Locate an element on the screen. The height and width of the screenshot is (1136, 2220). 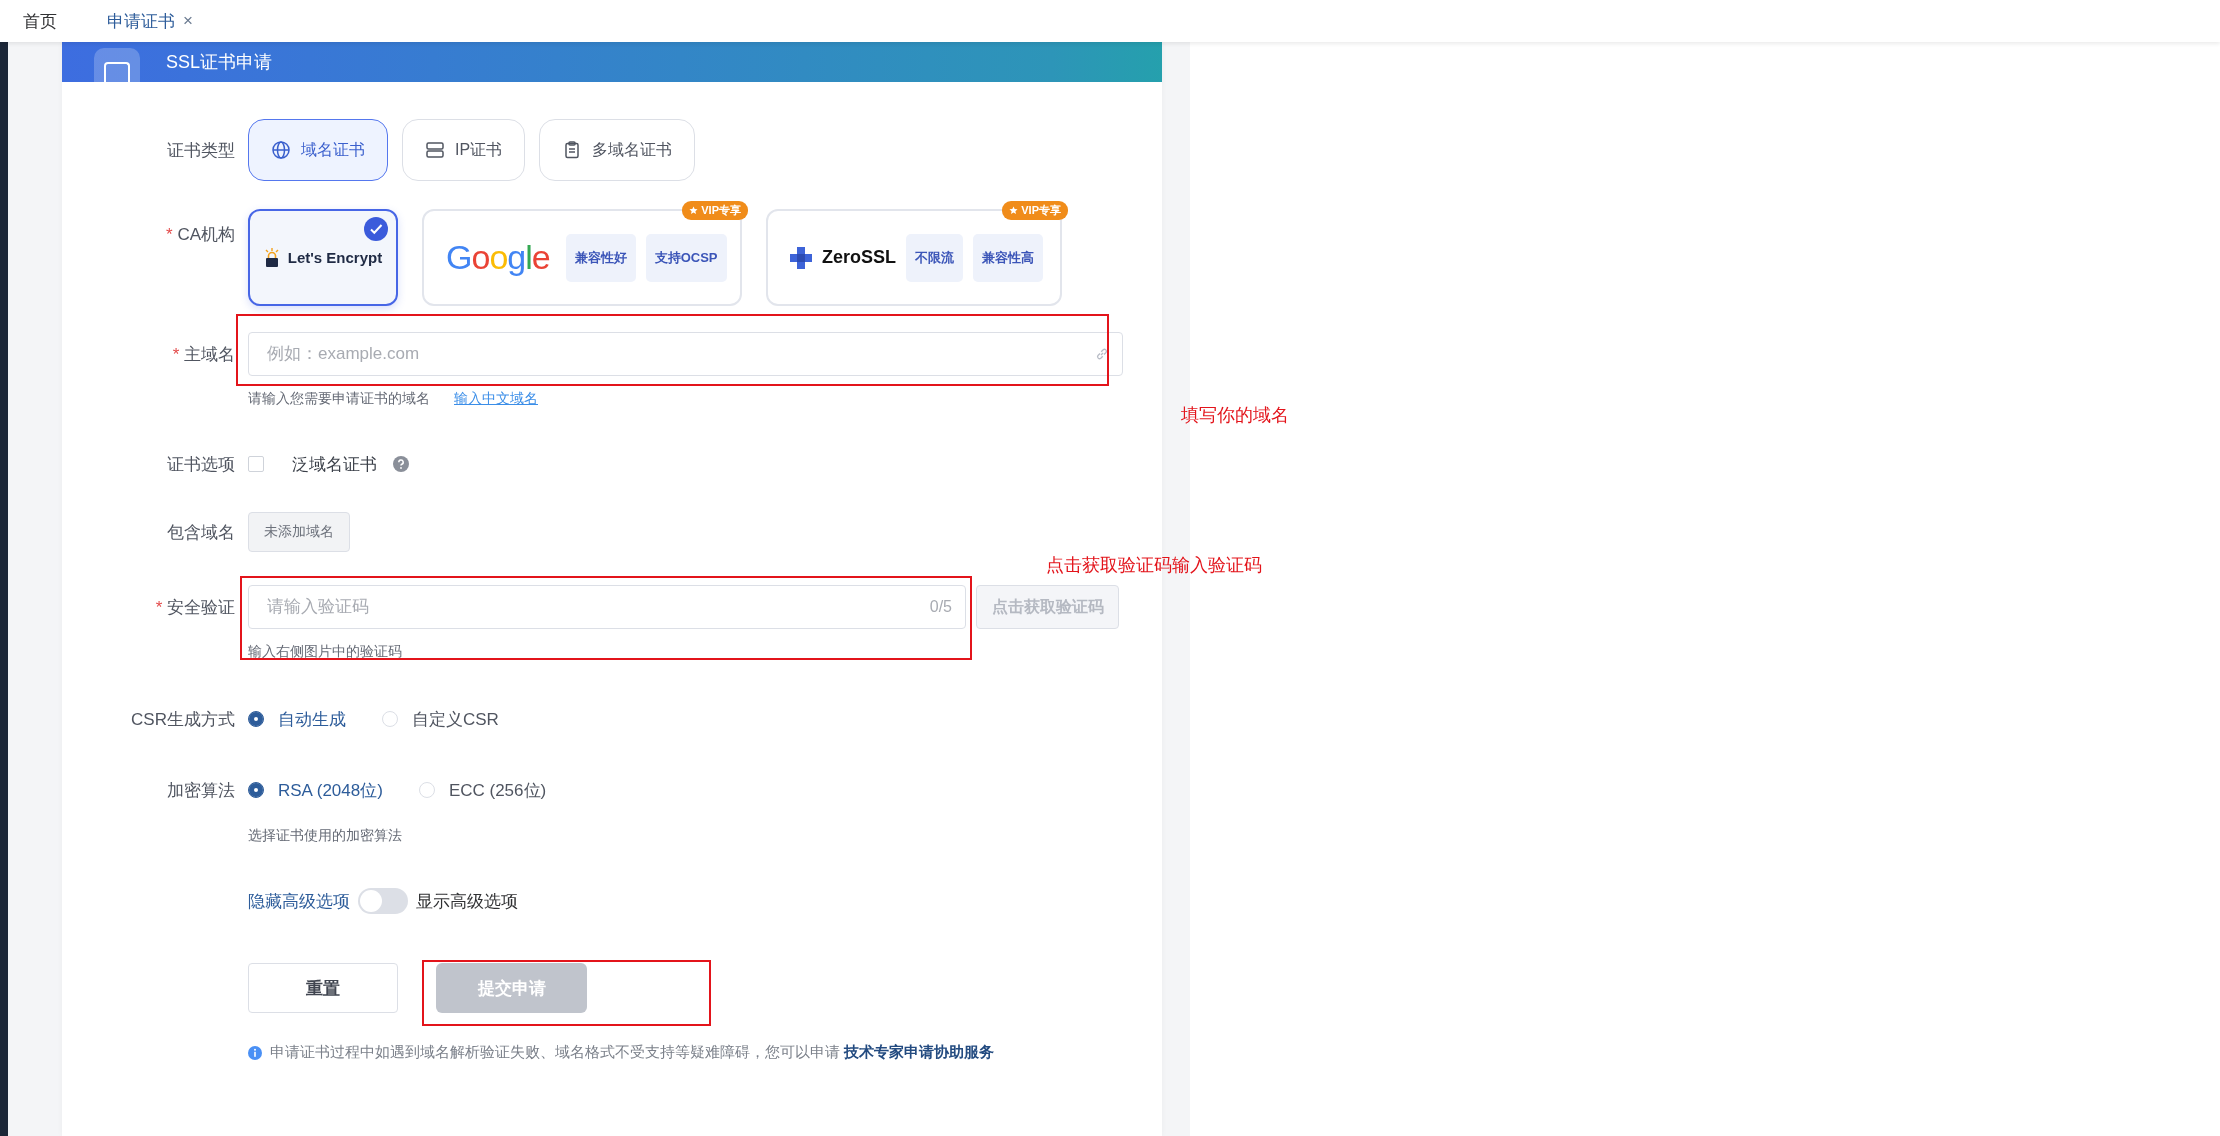
feature-tag: 兼容性高 is located at coordinates (1008, 257).